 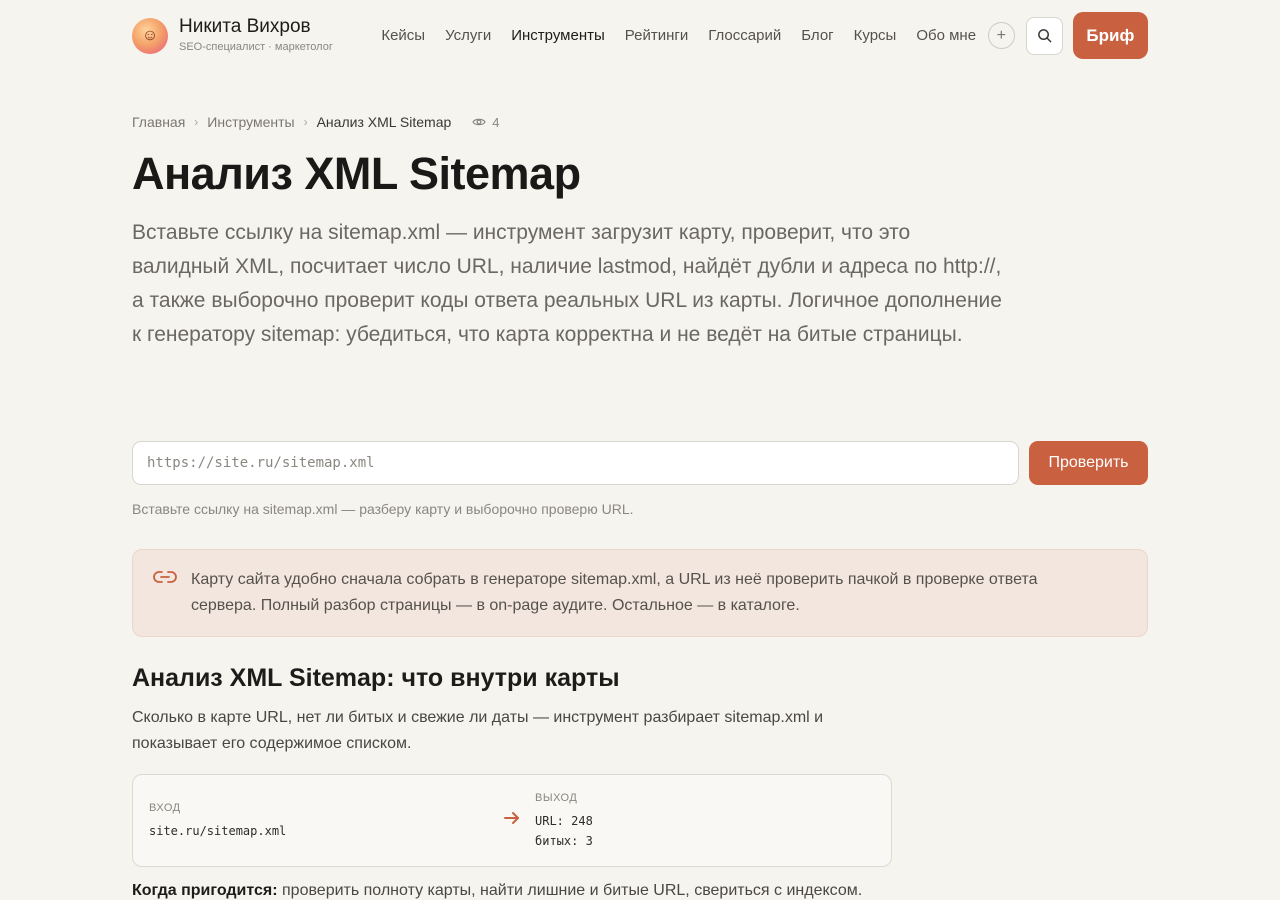 What do you see at coordinates (817, 35) in the screenshot?
I see `nav-item-blog: Блог` at bounding box center [817, 35].